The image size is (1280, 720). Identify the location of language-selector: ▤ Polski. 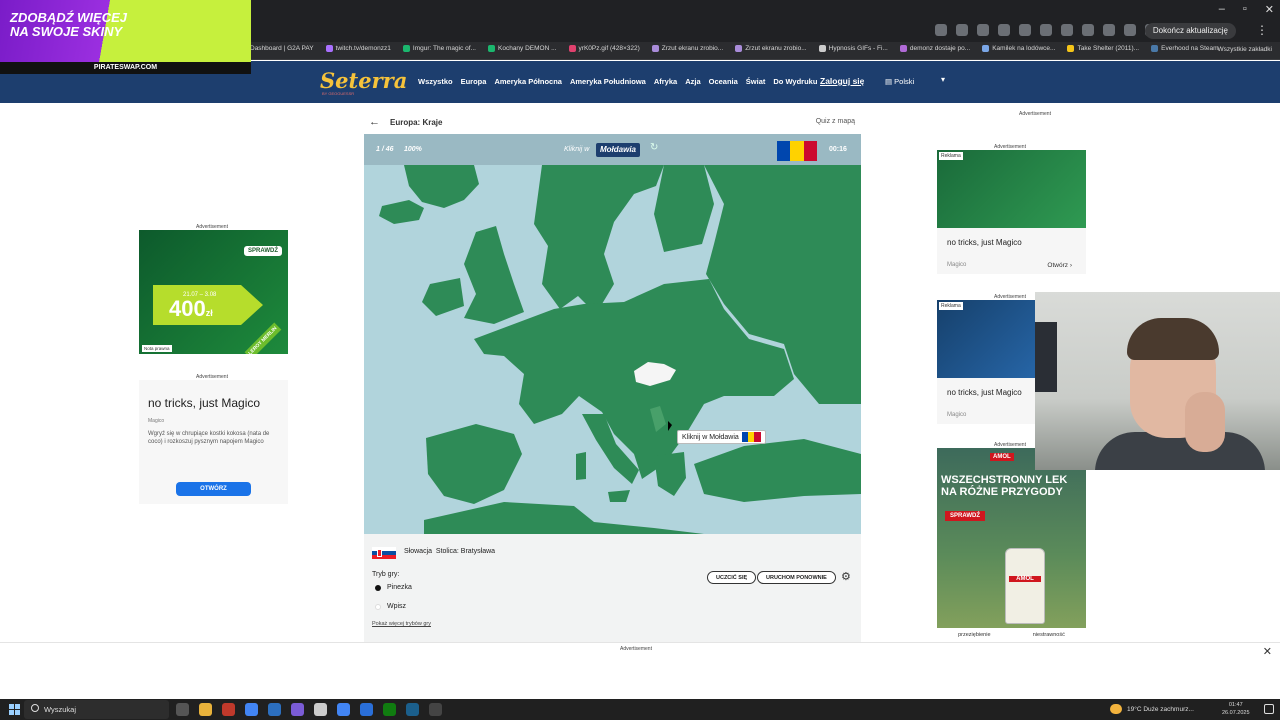
(899, 81).